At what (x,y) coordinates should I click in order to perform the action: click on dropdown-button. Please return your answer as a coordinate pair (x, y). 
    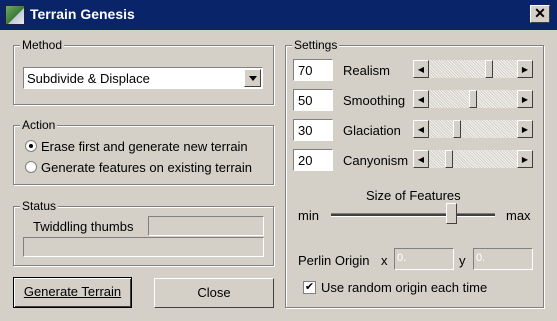
    Looking at the image, I should click on (252, 78).